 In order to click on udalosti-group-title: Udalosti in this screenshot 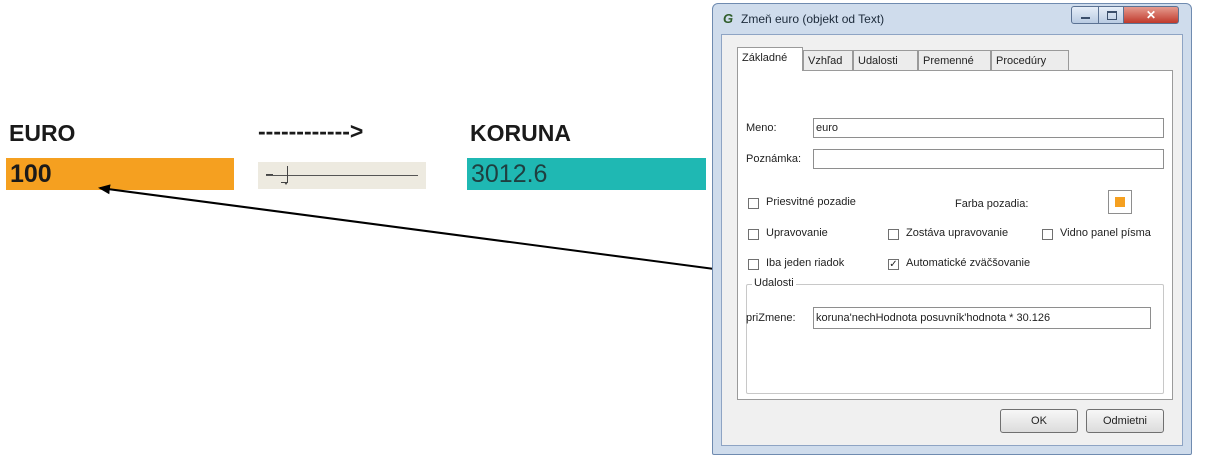, I will do `click(774, 283)`.